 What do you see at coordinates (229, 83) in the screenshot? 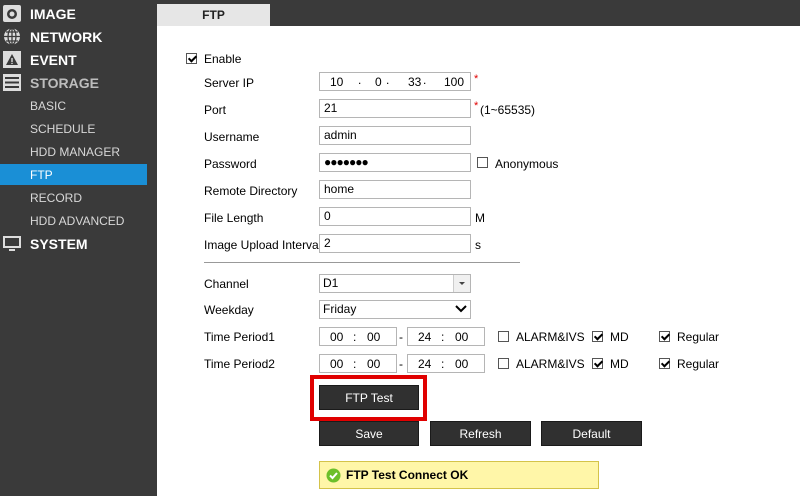
I see `server-ip-label: Server IP` at bounding box center [229, 83].